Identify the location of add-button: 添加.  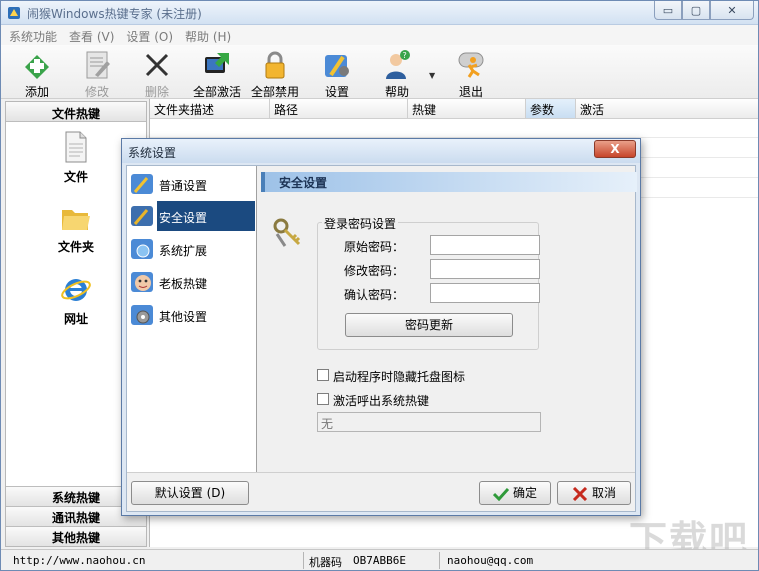
(37, 73).